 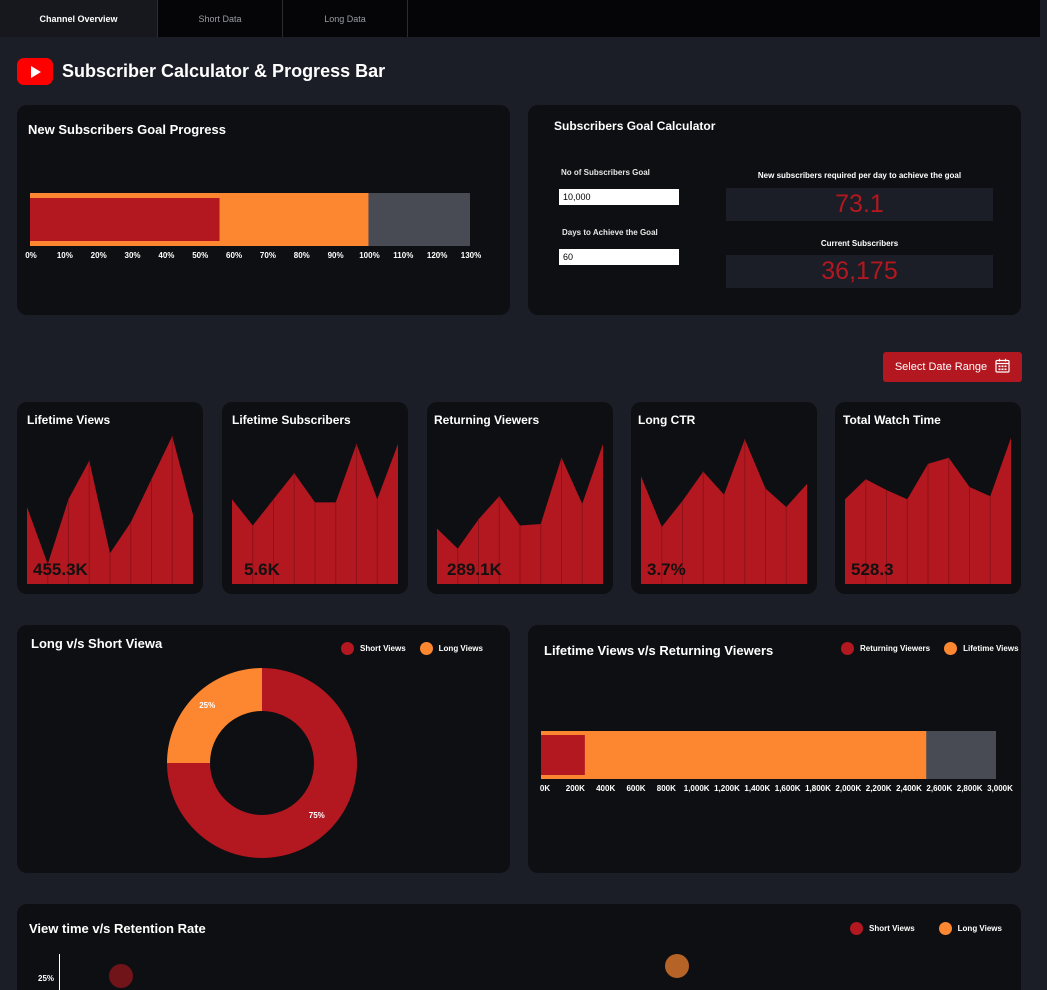 I want to click on kpi-value: 528.3, so click(x=872, y=569).